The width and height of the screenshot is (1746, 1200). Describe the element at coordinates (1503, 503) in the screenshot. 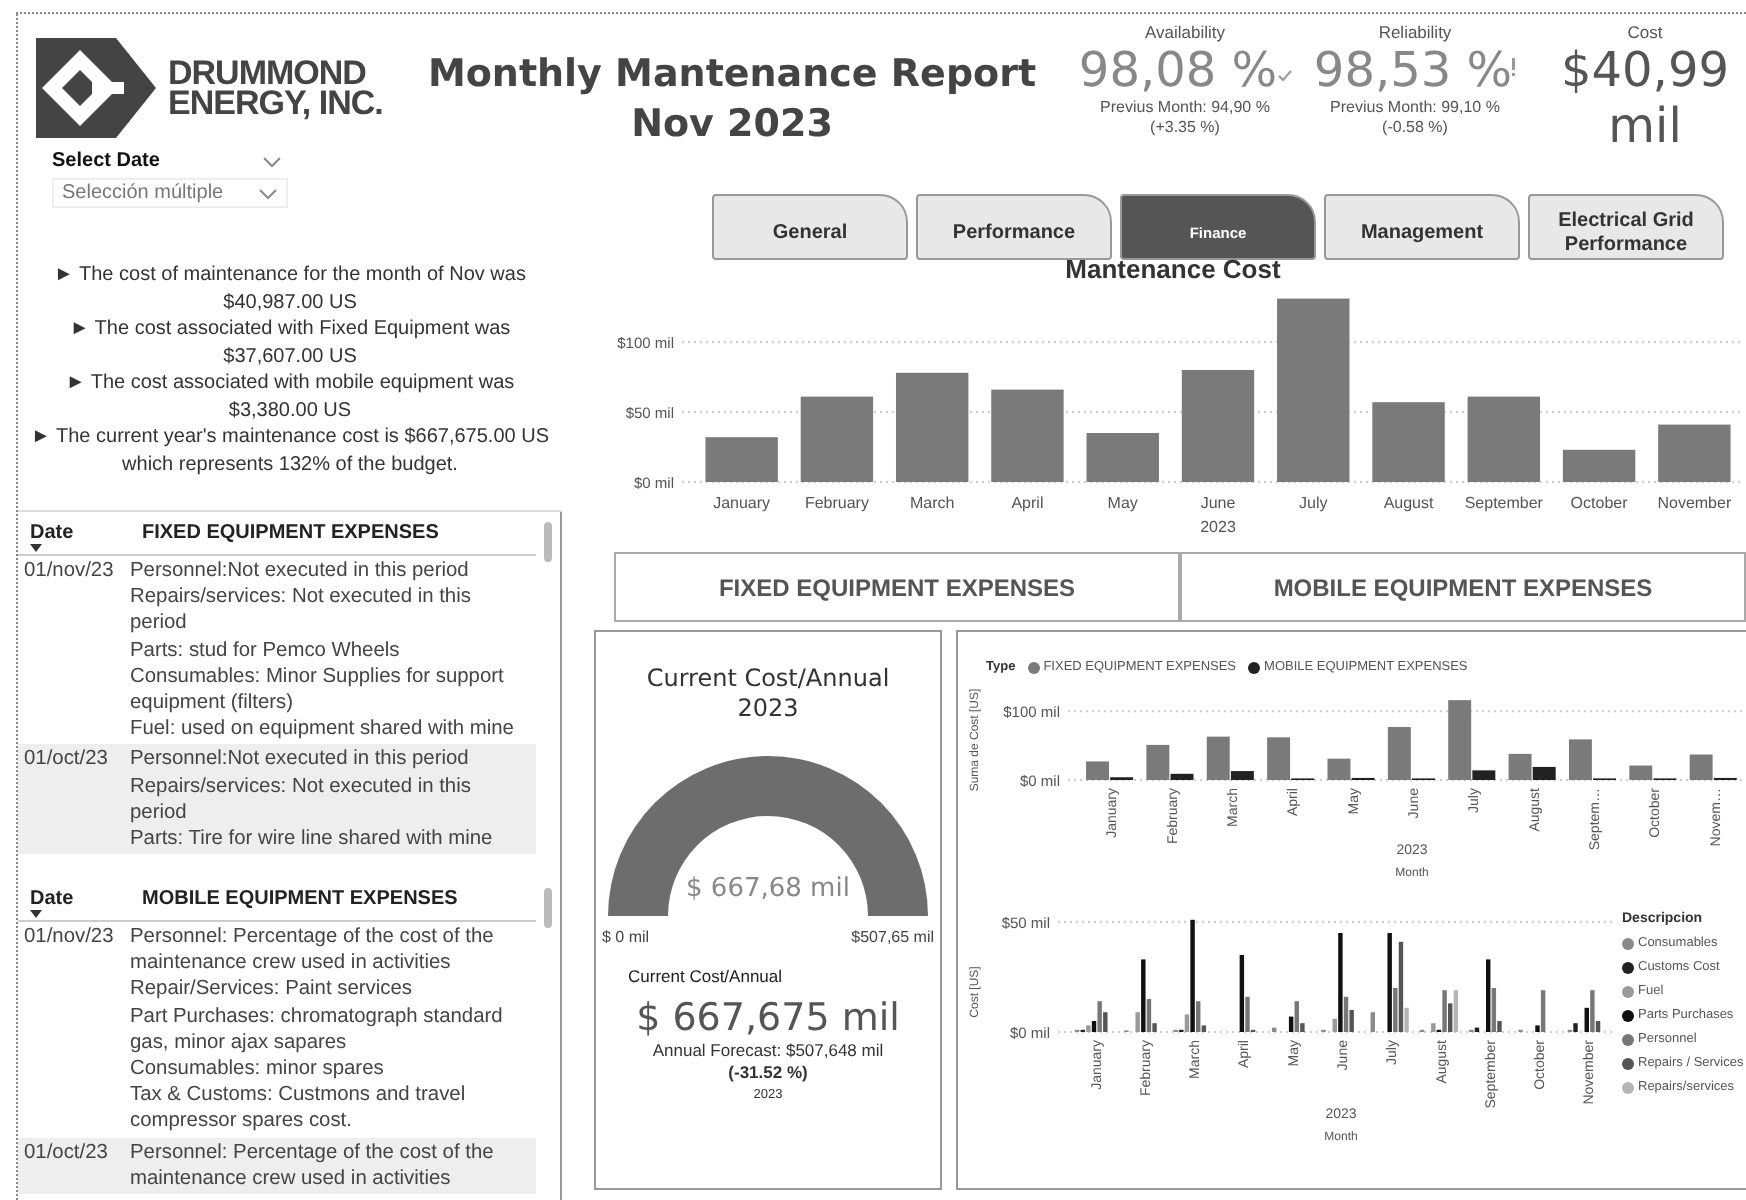

I see `x-tick-label: September` at that location.